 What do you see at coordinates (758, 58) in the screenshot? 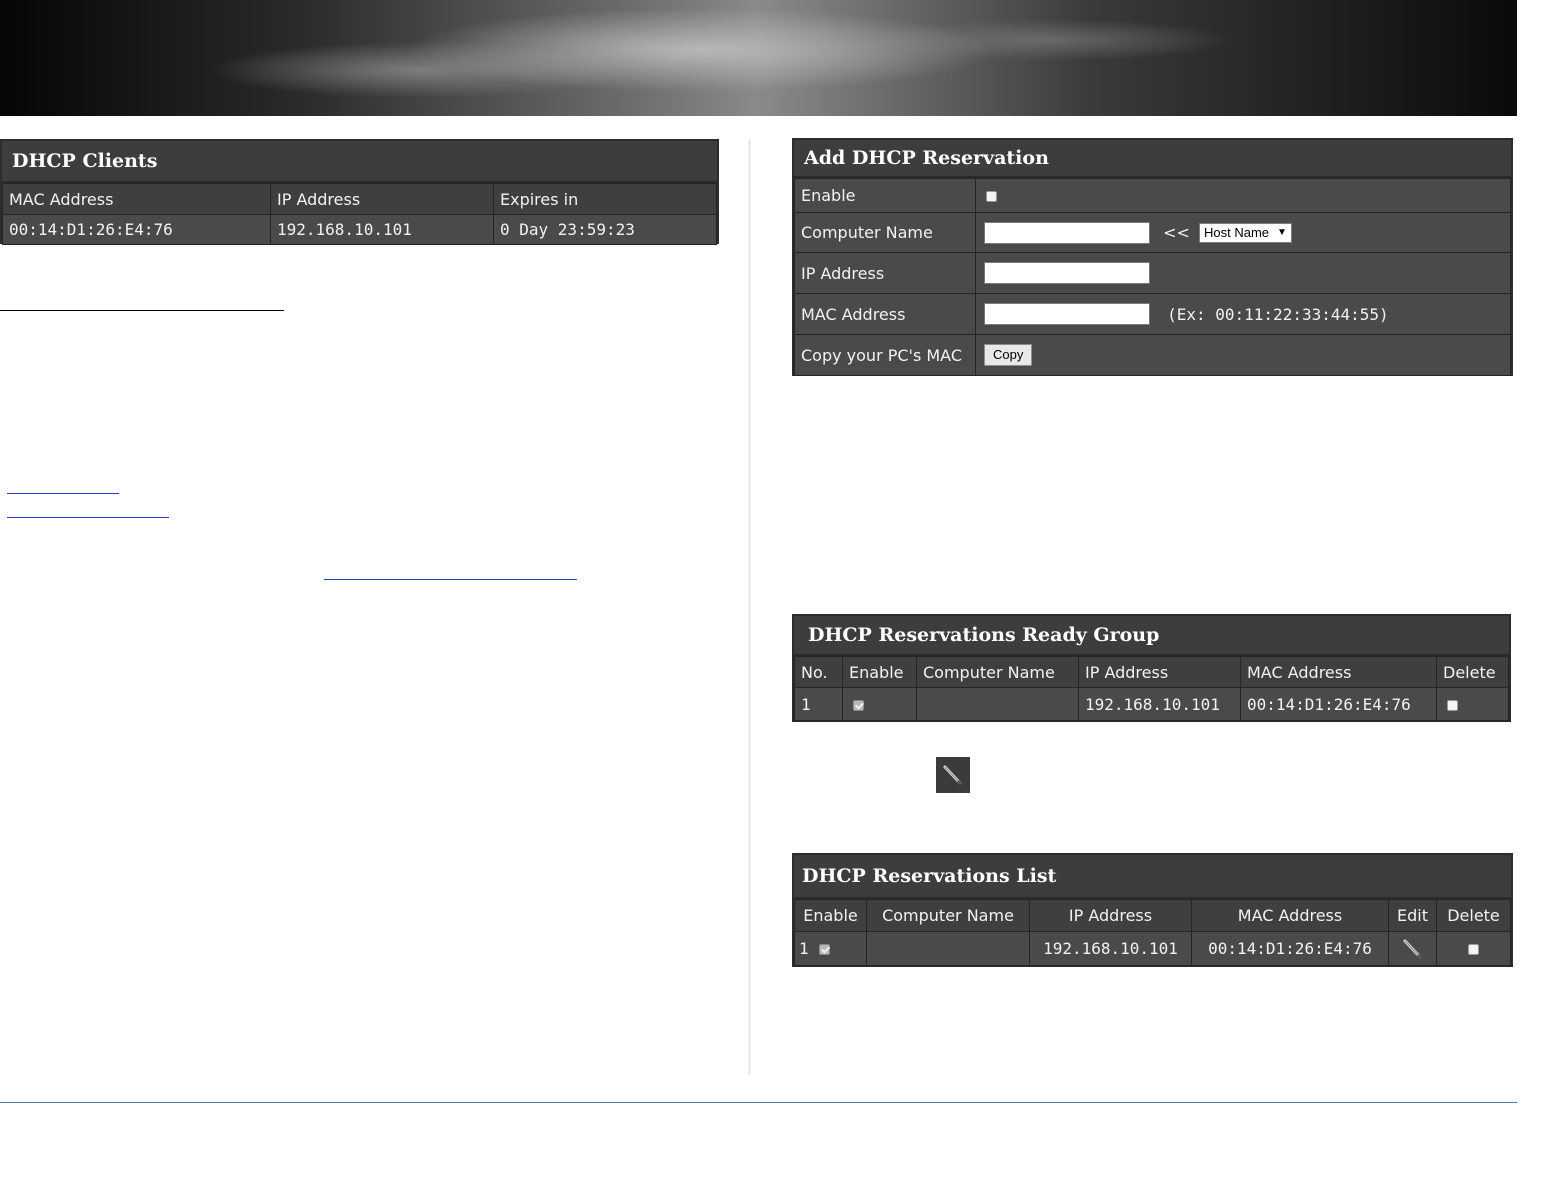
I see `header-banner` at bounding box center [758, 58].